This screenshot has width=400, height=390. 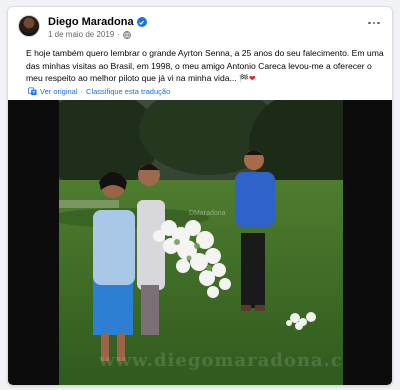 I want to click on checkered-flag-emoji: 🏁, so click(x=244, y=78).